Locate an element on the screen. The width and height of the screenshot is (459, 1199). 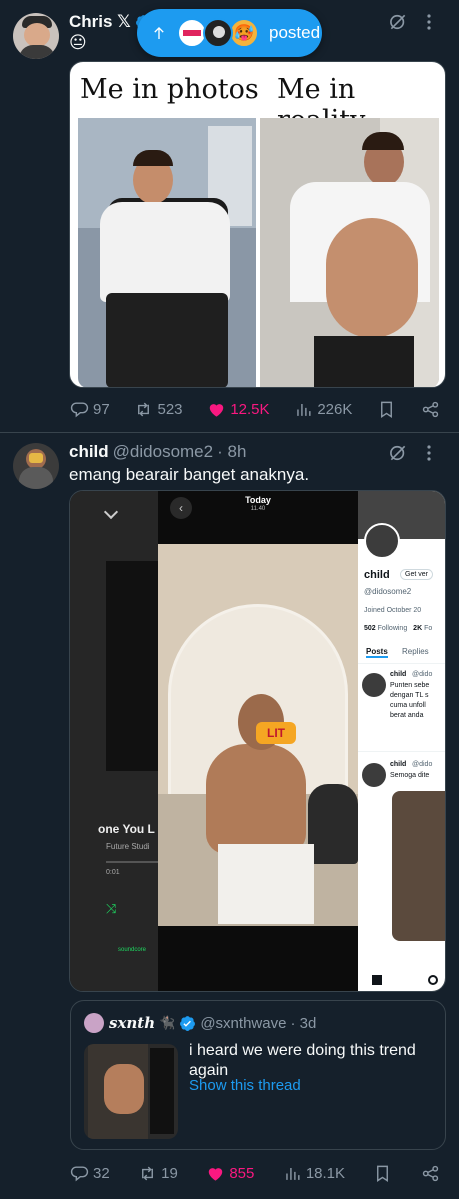
new-posts-pill: 🥵 posted is located at coordinates (229, 33).